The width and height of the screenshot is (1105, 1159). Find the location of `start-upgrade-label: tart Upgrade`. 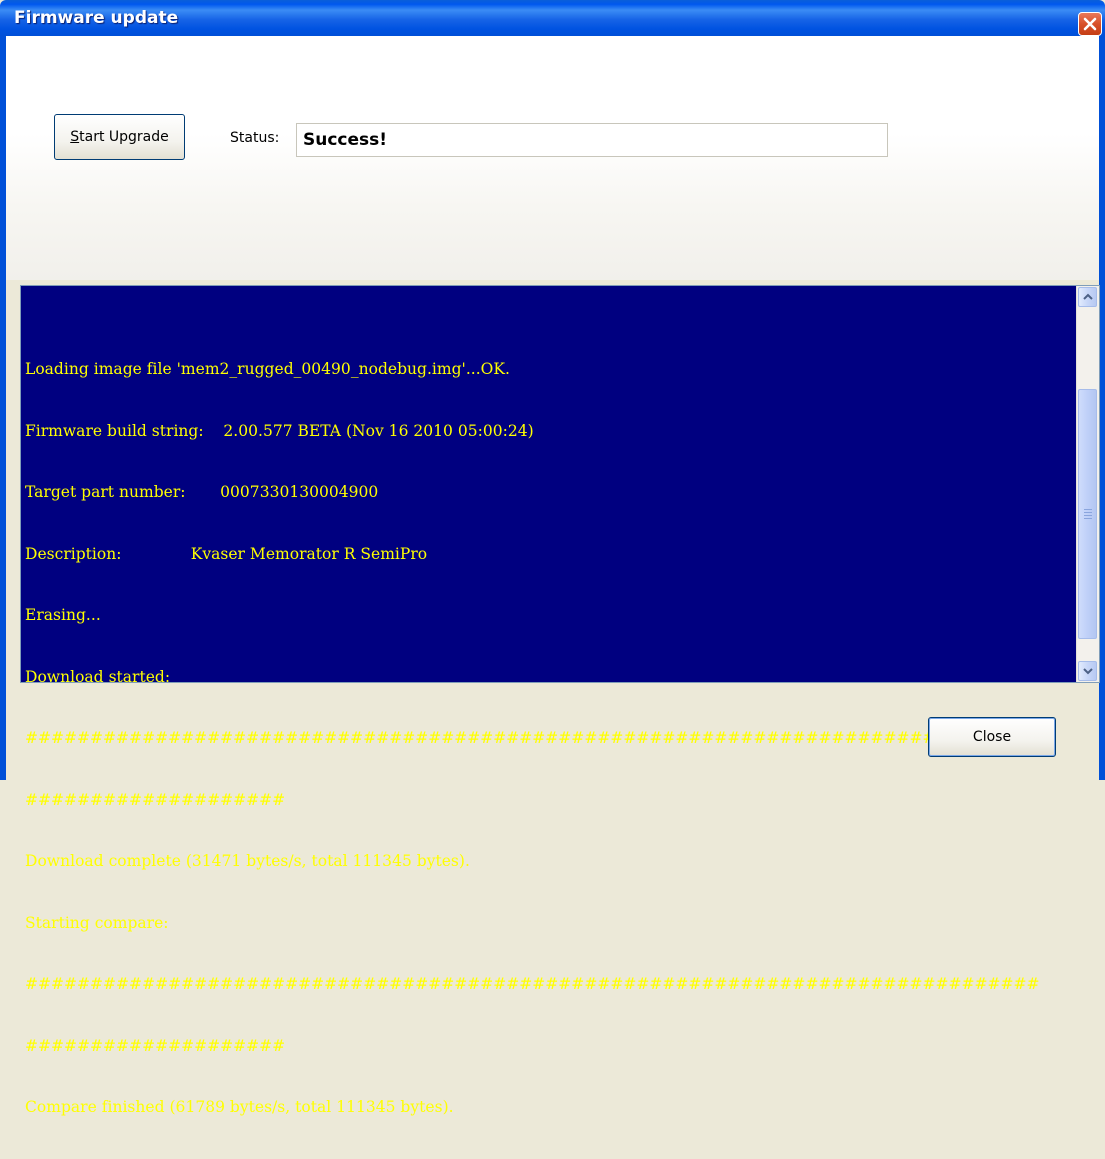

start-upgrade-label: tart Upgrade is located at coordinates (124, 137).